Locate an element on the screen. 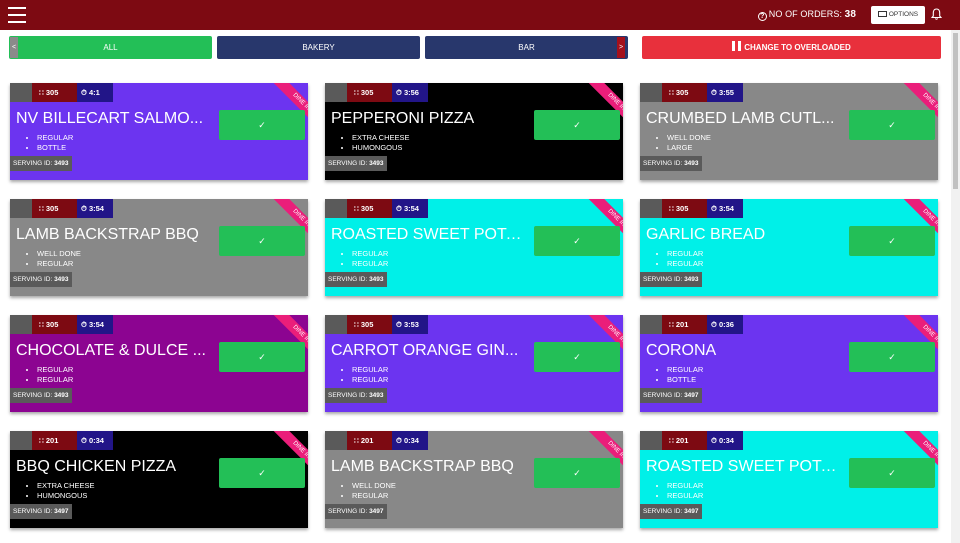 This screenshot has width=960, height=543. overloaded-label: CHANGE TO OVERLOADED is located at coordinates (797, 47).